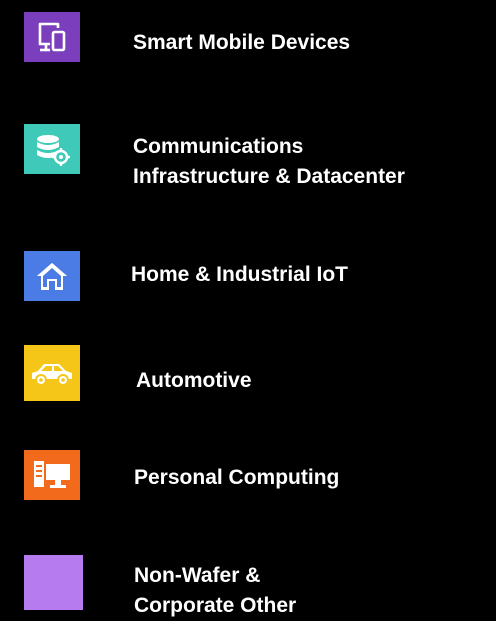 This screenshot has width=496, height=621. I want to click on label-line: Home & Industrial IoT, so click(240, 274).